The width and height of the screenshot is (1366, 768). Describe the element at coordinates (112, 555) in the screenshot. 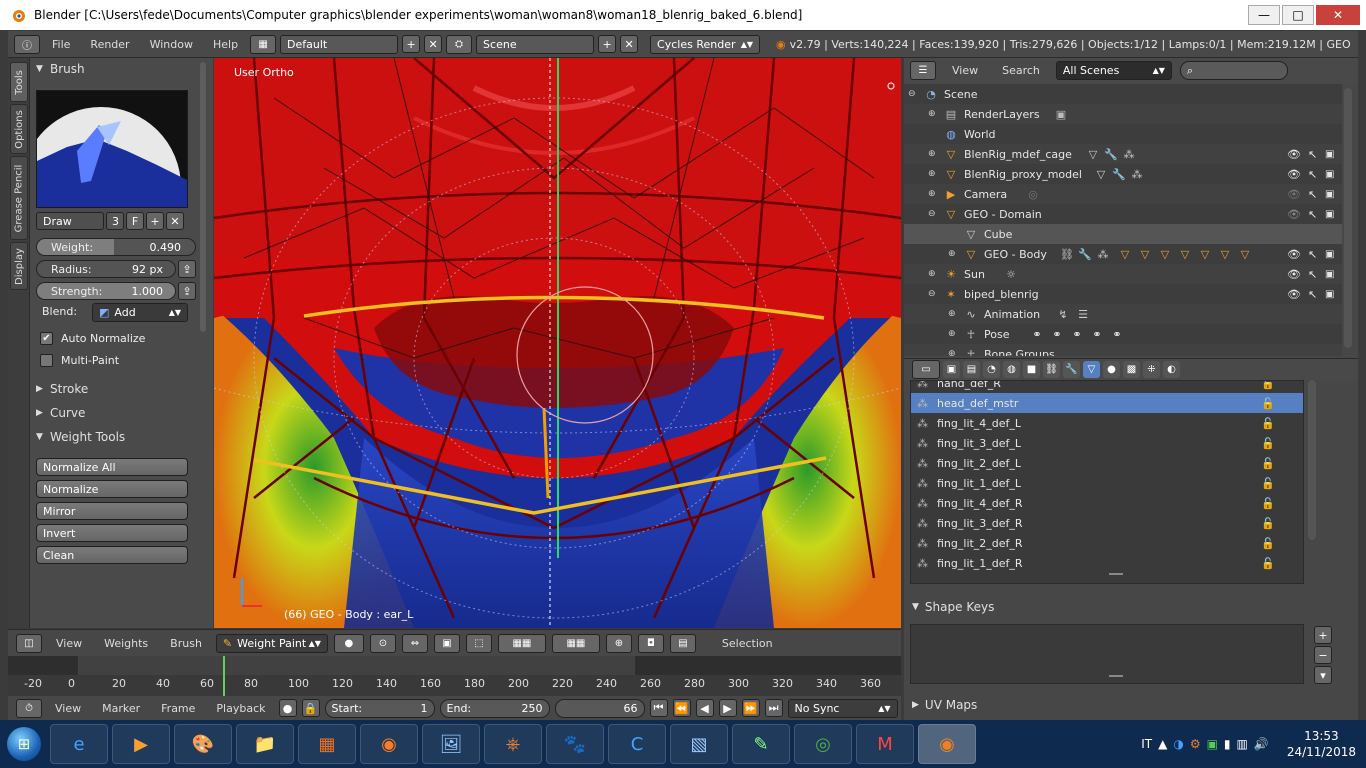

I see `clean-button: Clean` at that location.